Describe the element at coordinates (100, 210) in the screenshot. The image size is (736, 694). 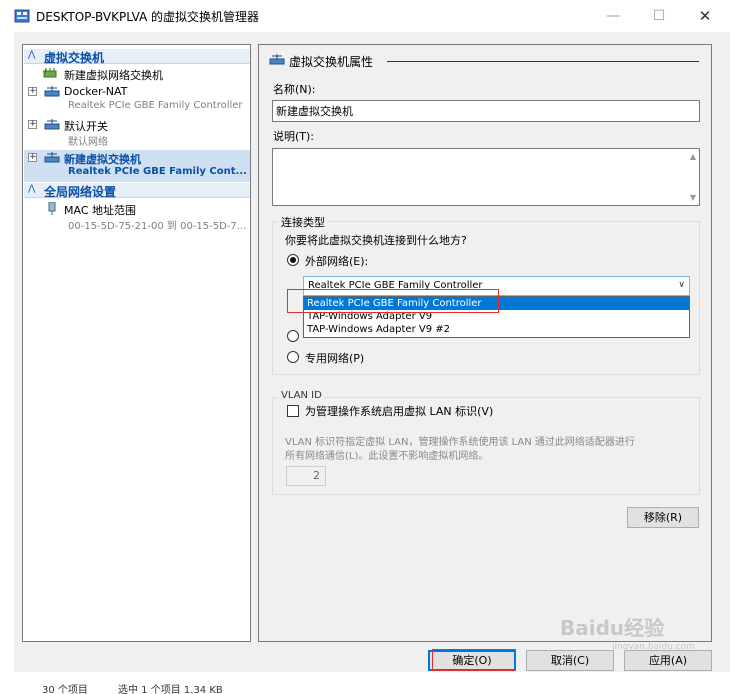
I see `tree-item-label: MAC 地址范围` at that location.